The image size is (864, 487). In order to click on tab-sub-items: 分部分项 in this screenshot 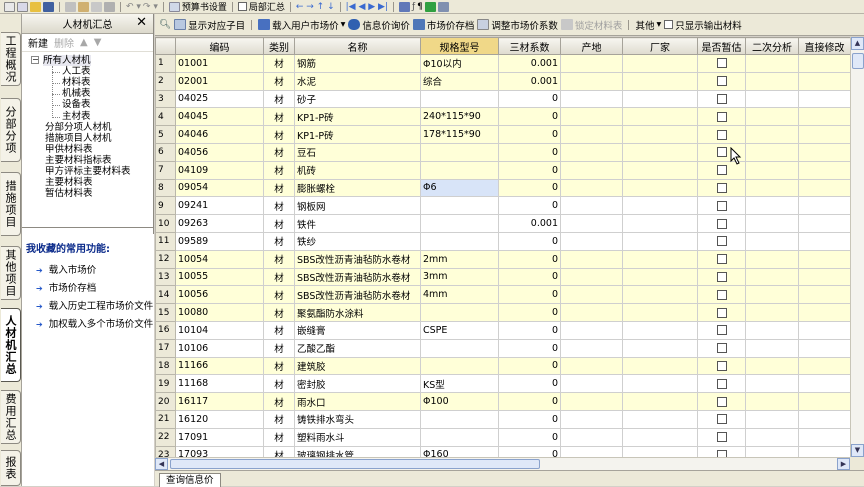, I will do `click(11, 130)`.